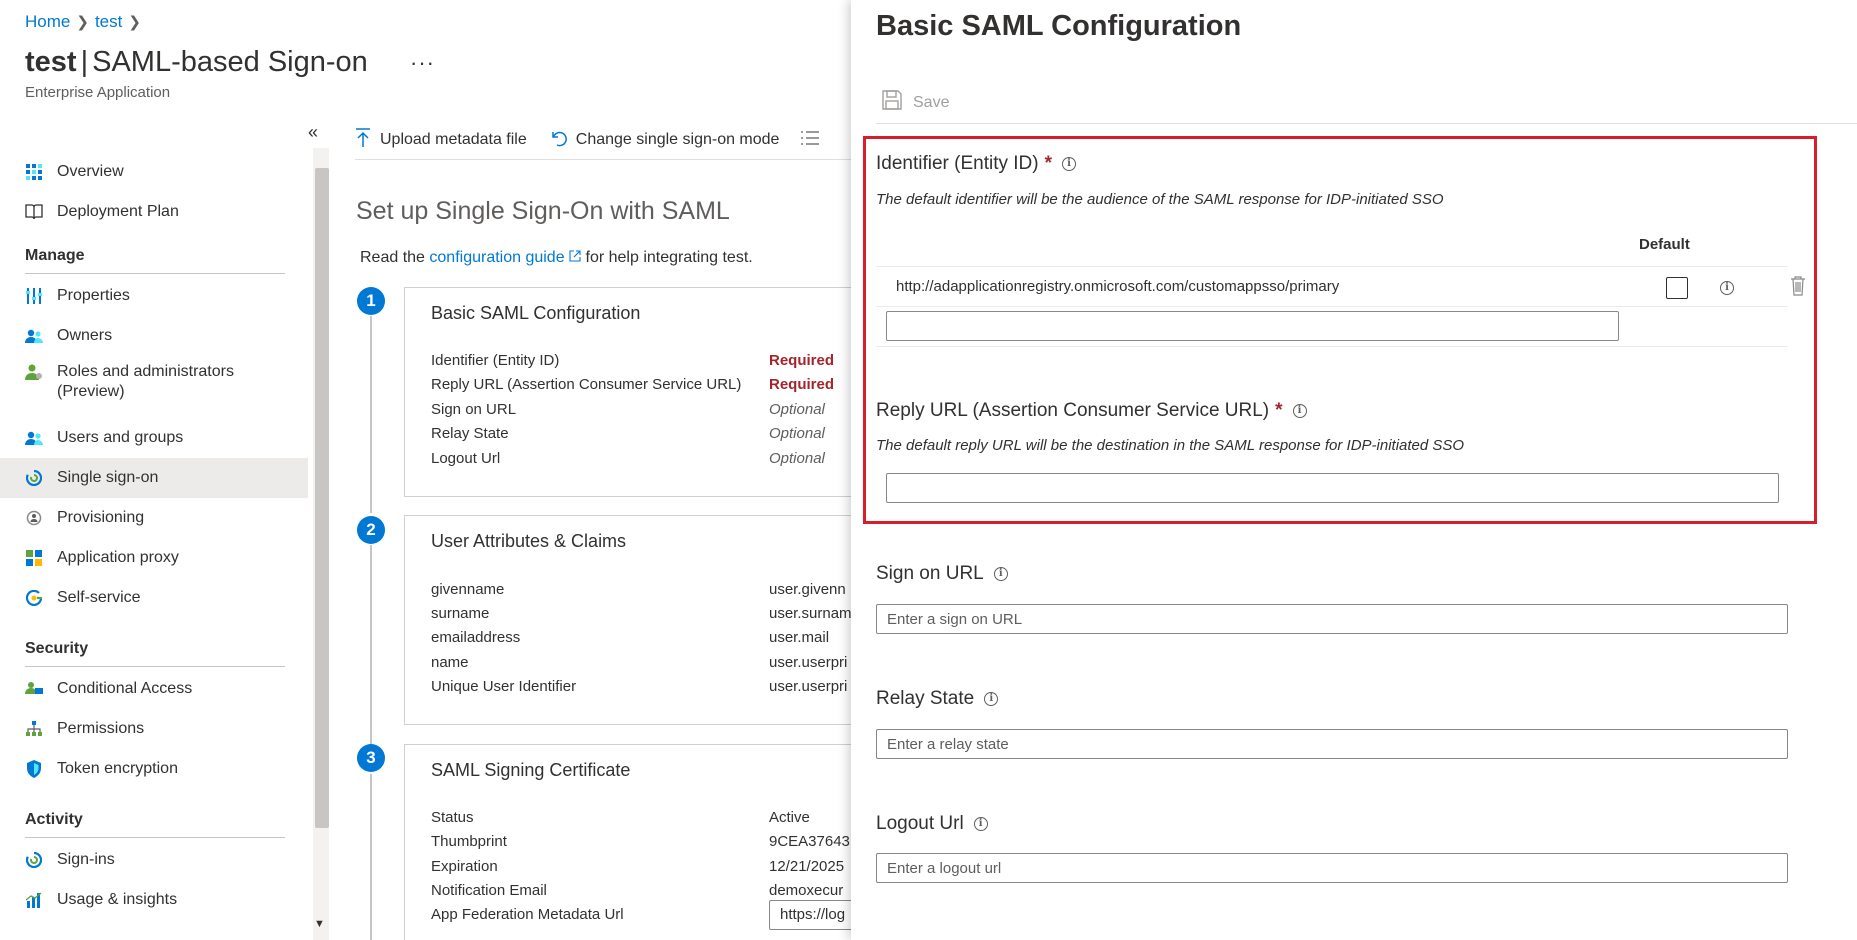  Describe the element at coordinates (806, 890) in the screenshot. I see `card-row-value: demoxecur` at that location.